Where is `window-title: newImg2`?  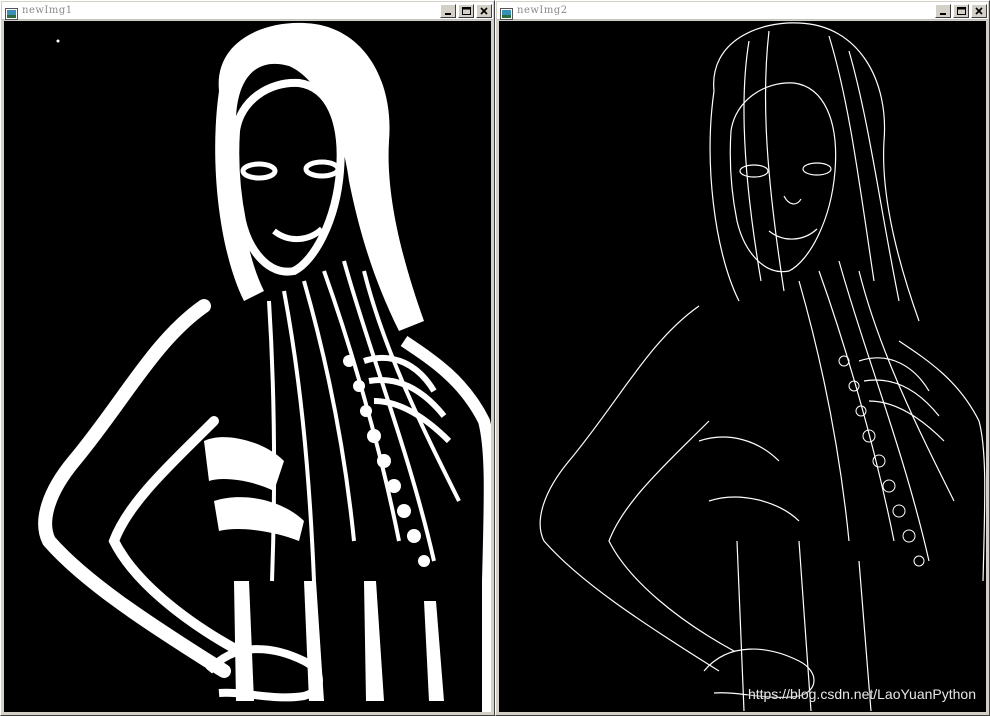
window-title: newImg2 is located at coordinates (542, 10).